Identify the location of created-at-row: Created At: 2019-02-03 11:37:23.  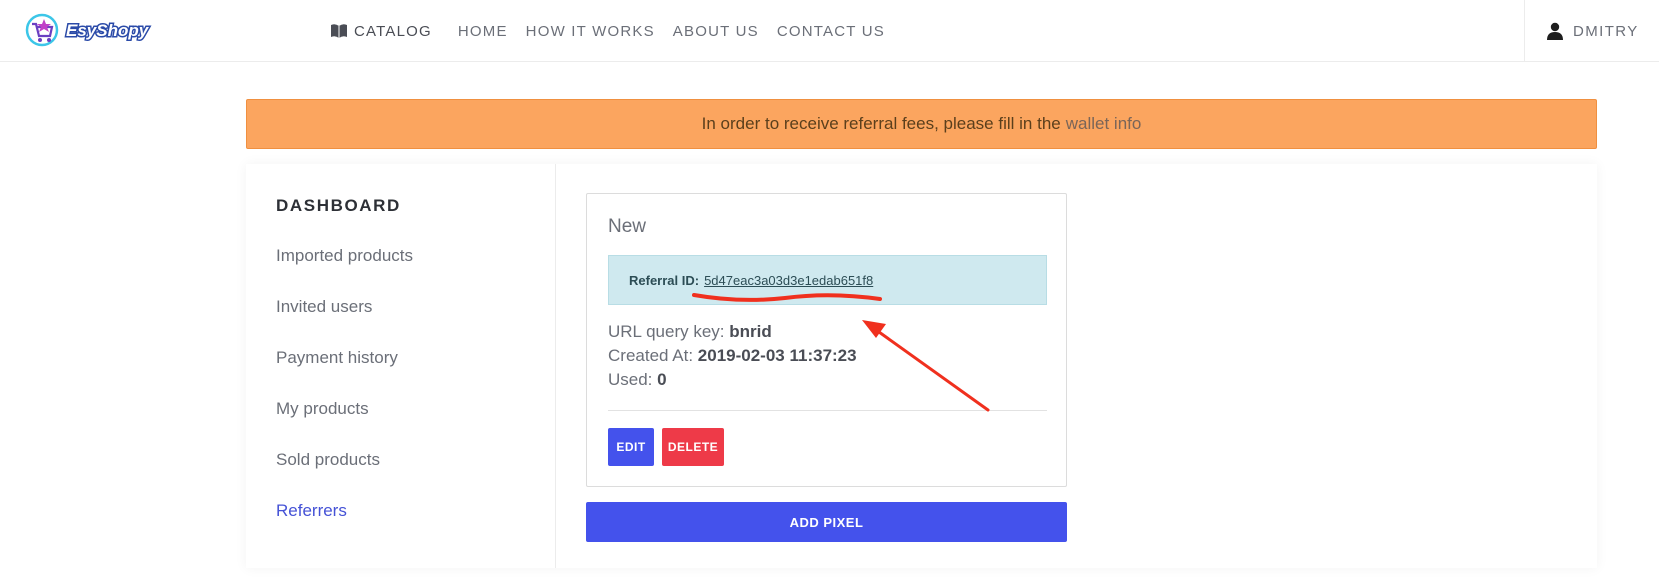
(732, 356).